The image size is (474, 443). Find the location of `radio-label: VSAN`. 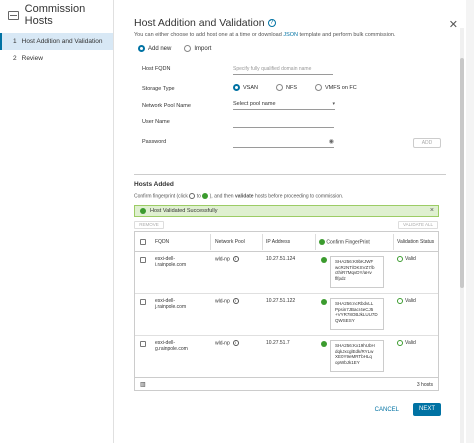

radio-label: VSAN is located at coordinates (250, 87).